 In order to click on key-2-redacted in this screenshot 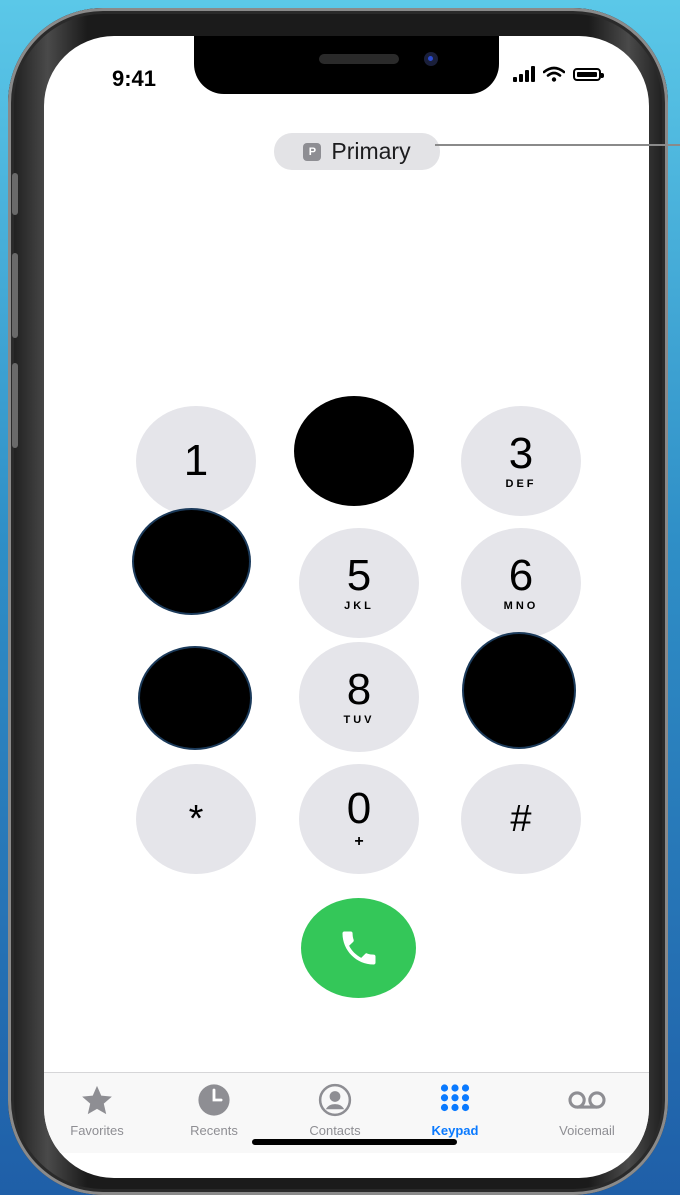, I will do `click(354, 451)`.